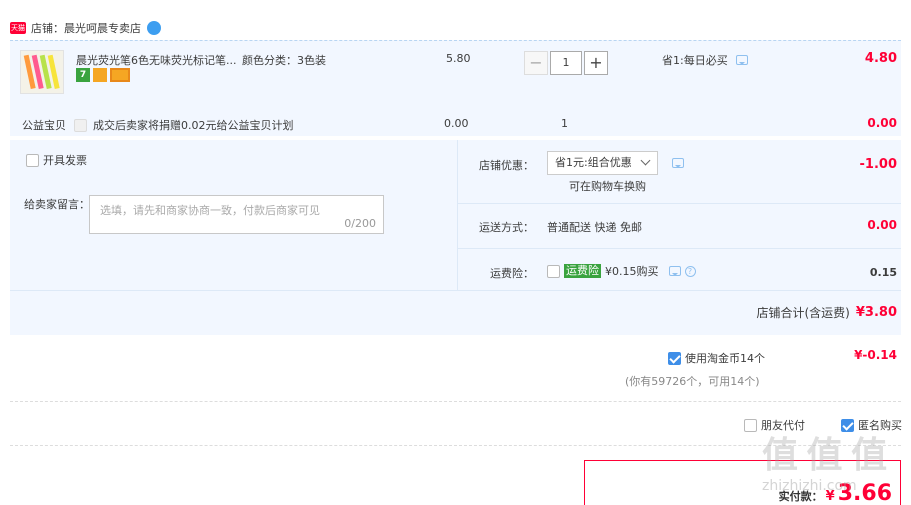  Describe the element at coordinates (360, 223) in the screenshot. I see `message-counter: 0/200` at that location.